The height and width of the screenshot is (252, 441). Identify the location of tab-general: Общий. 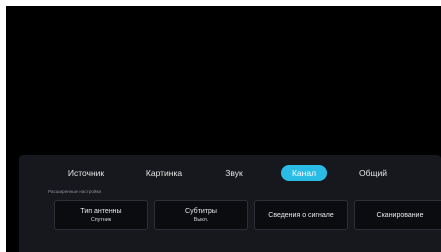
(373, 173).